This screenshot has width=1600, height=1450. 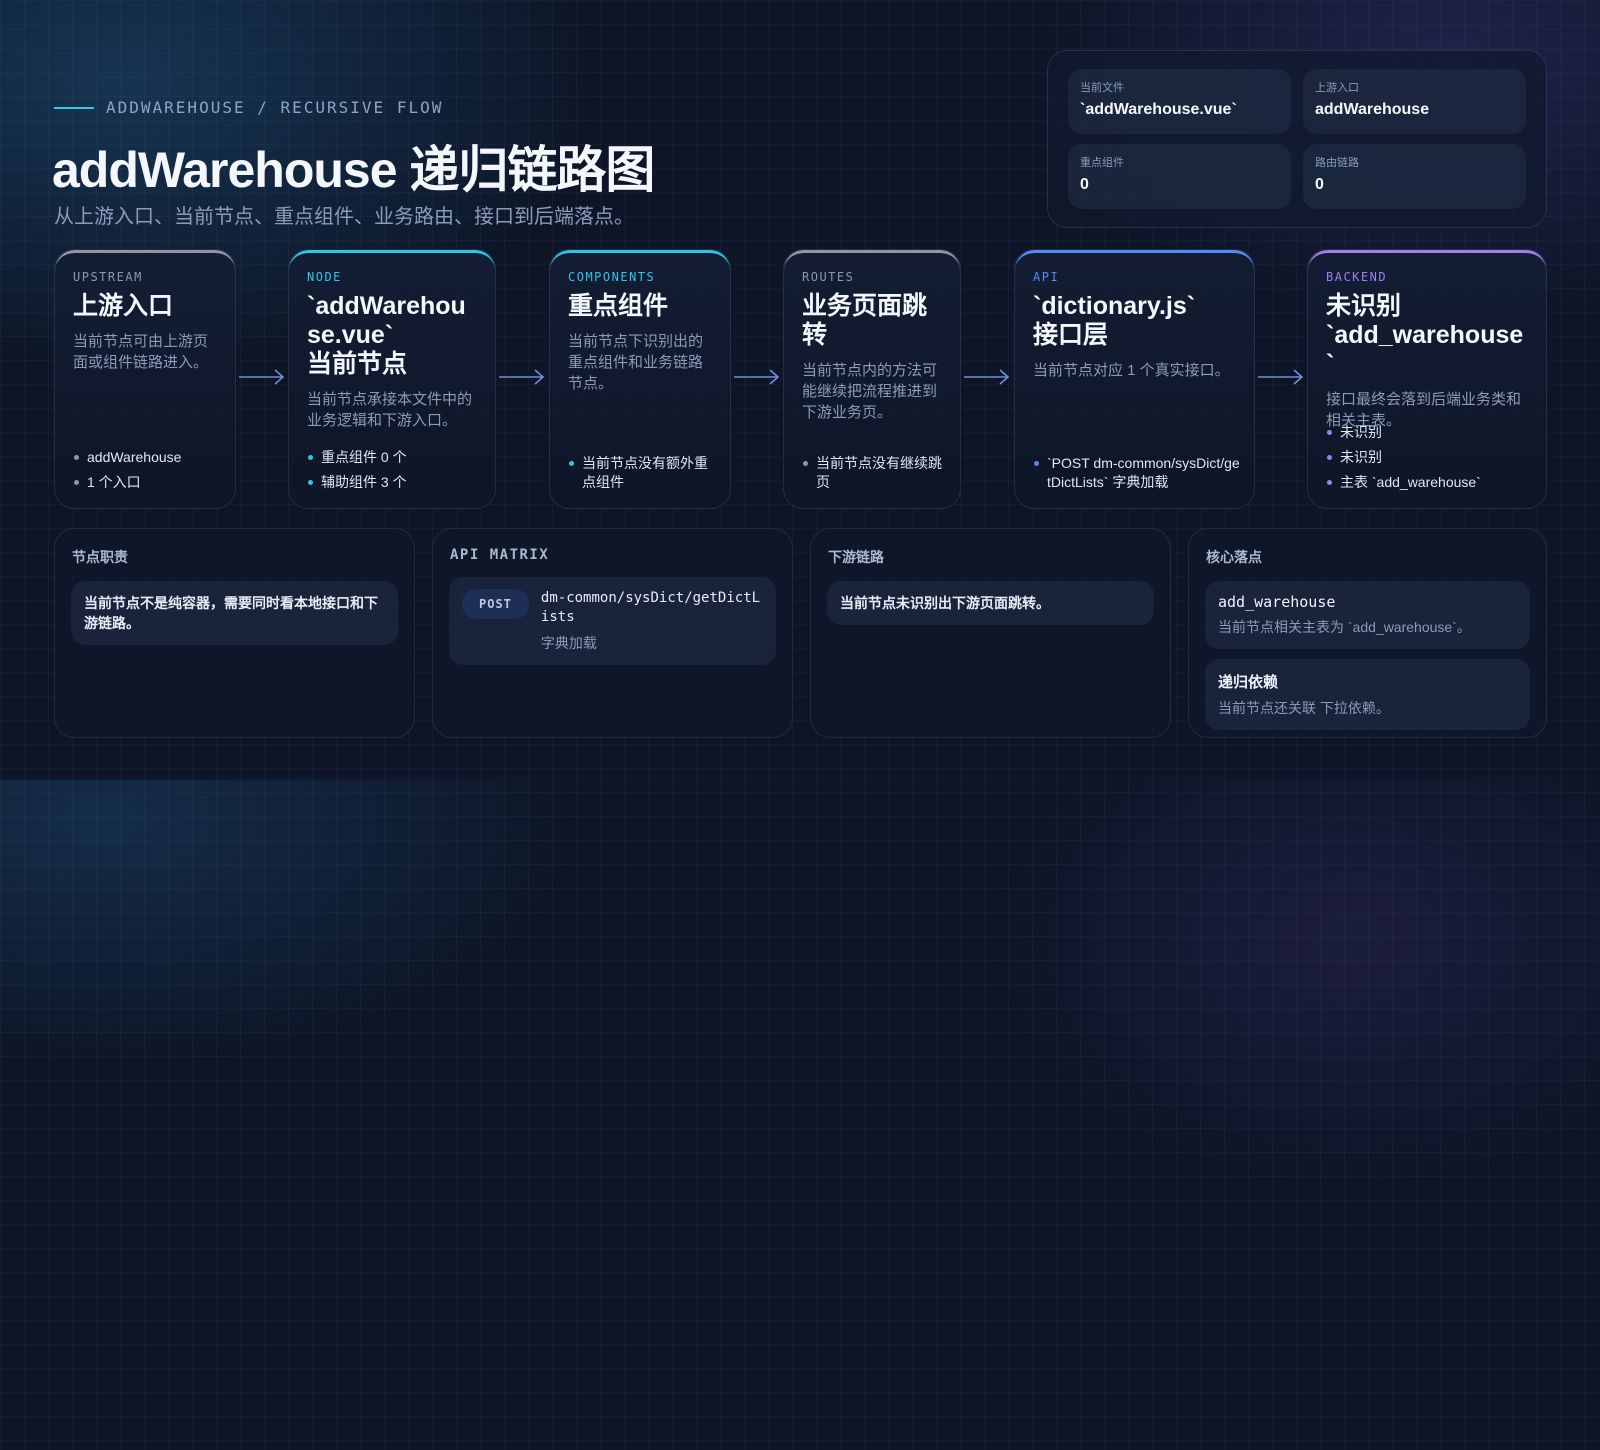 I want to click on page-title: addWarehouse 递归链路图, so click(x=353, y=170).